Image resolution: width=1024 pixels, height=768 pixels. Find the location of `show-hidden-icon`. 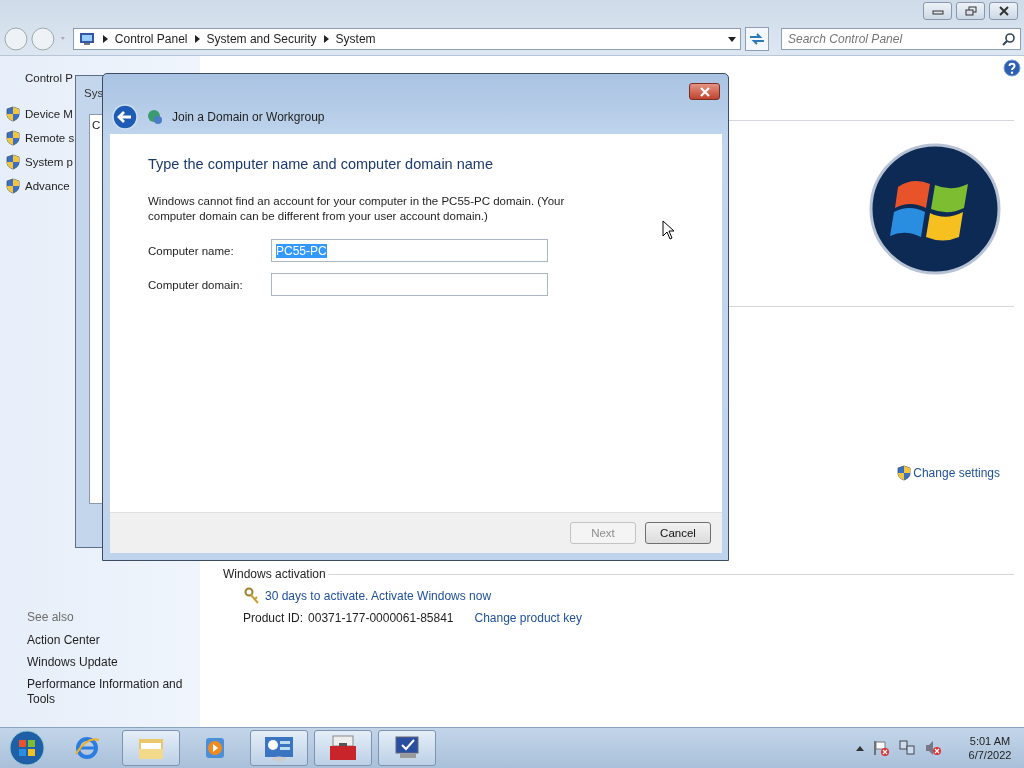

show-hidden-icon is located at coordinates (860, 748).